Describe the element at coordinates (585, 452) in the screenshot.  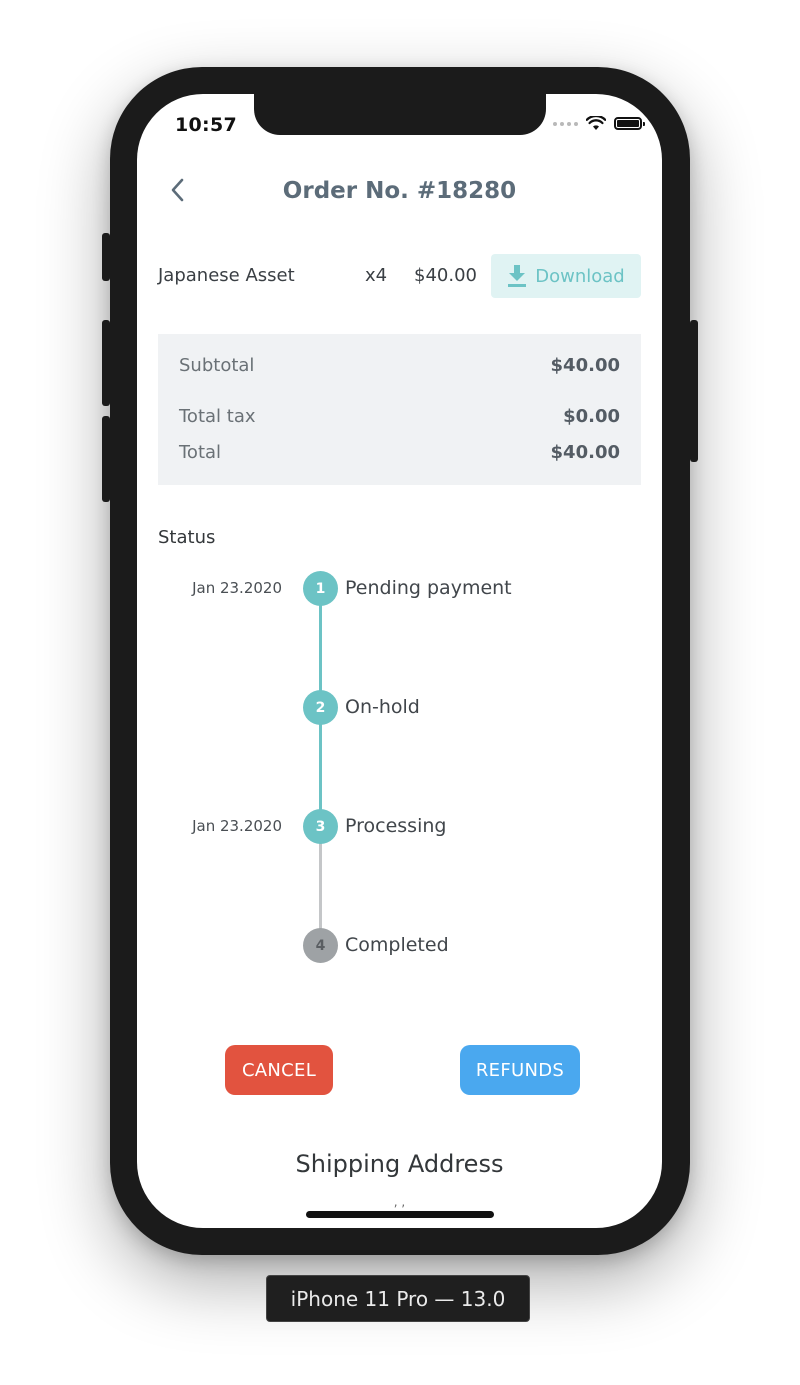
I see `total-value: $40.00` at that location.